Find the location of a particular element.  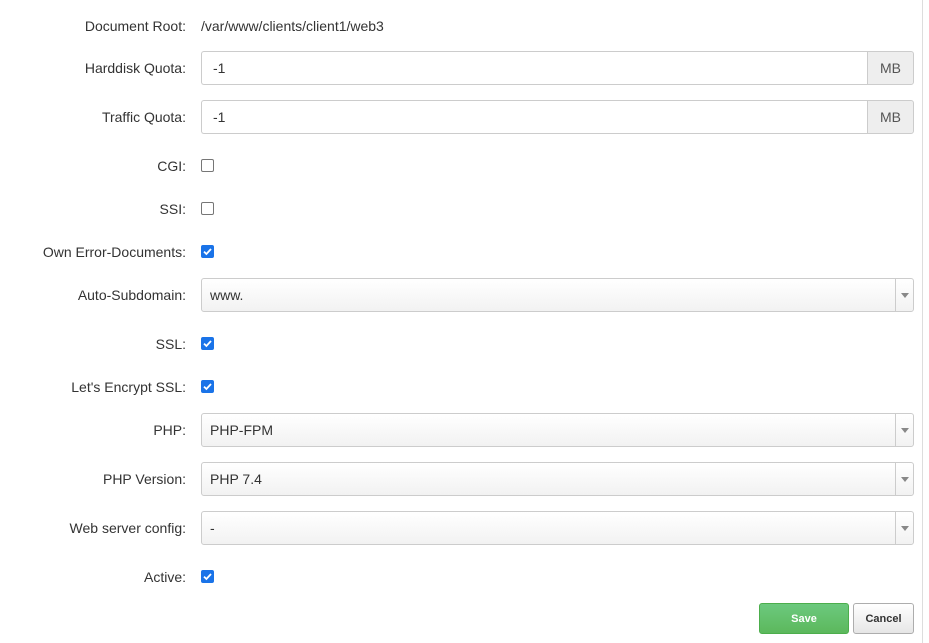

active-label: Active: is located at coordinates (164, 577).